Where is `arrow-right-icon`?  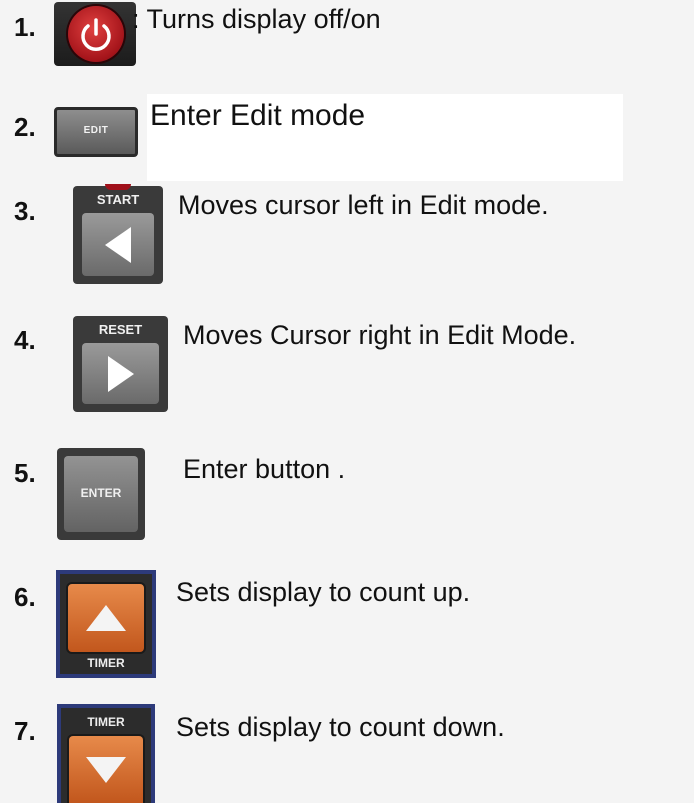 arrow-right-icon is located at coordinates (120, 373).